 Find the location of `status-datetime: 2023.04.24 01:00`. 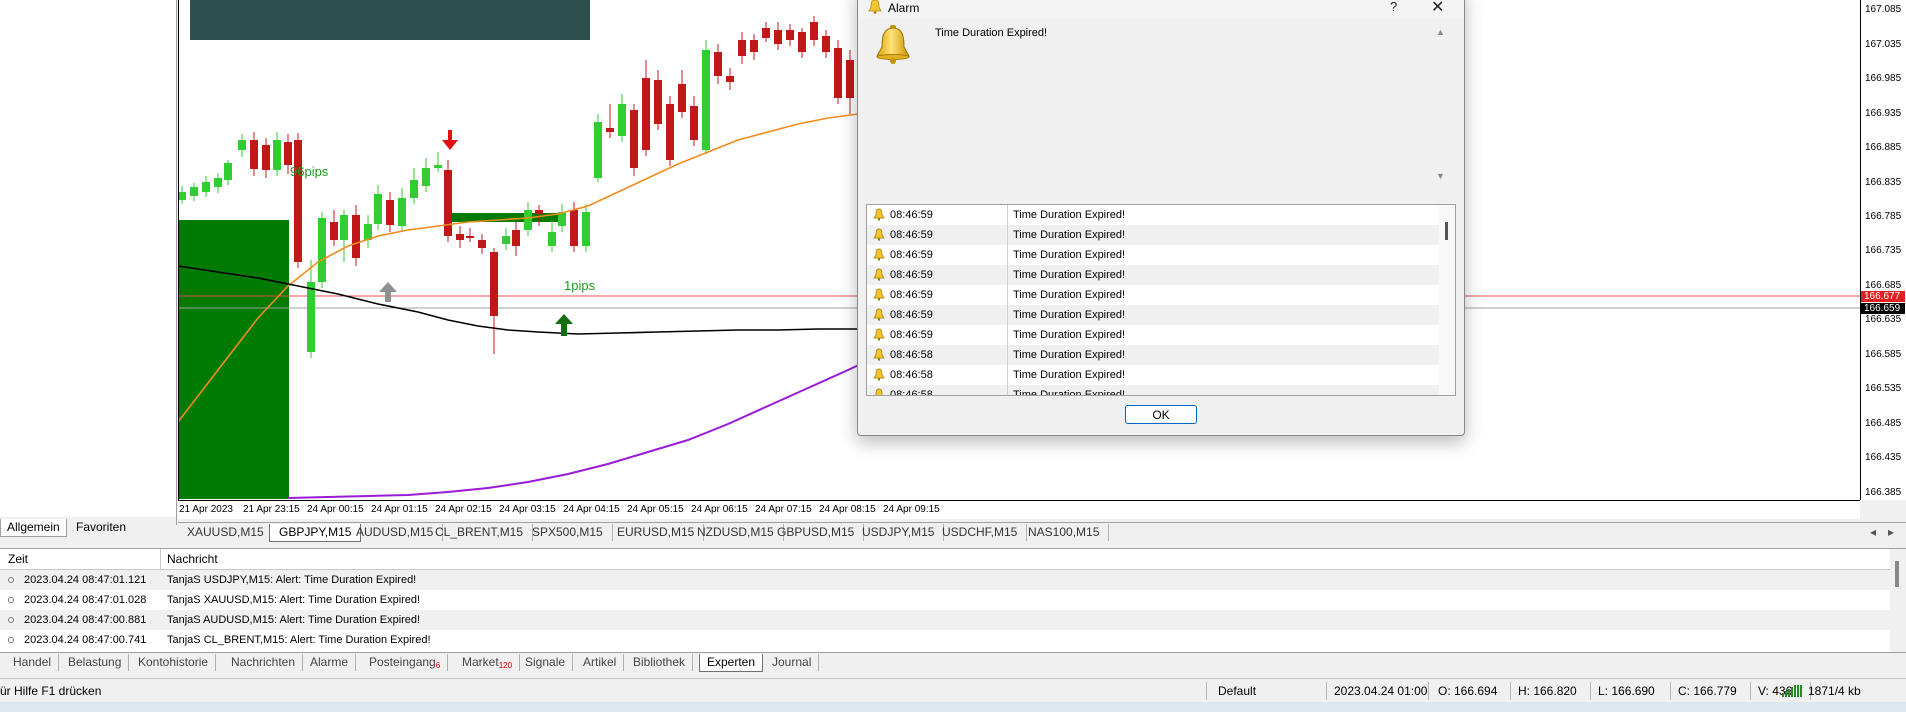

status-datetime: 2023.04.24 01:00 is located at coordinates (1381, 691).